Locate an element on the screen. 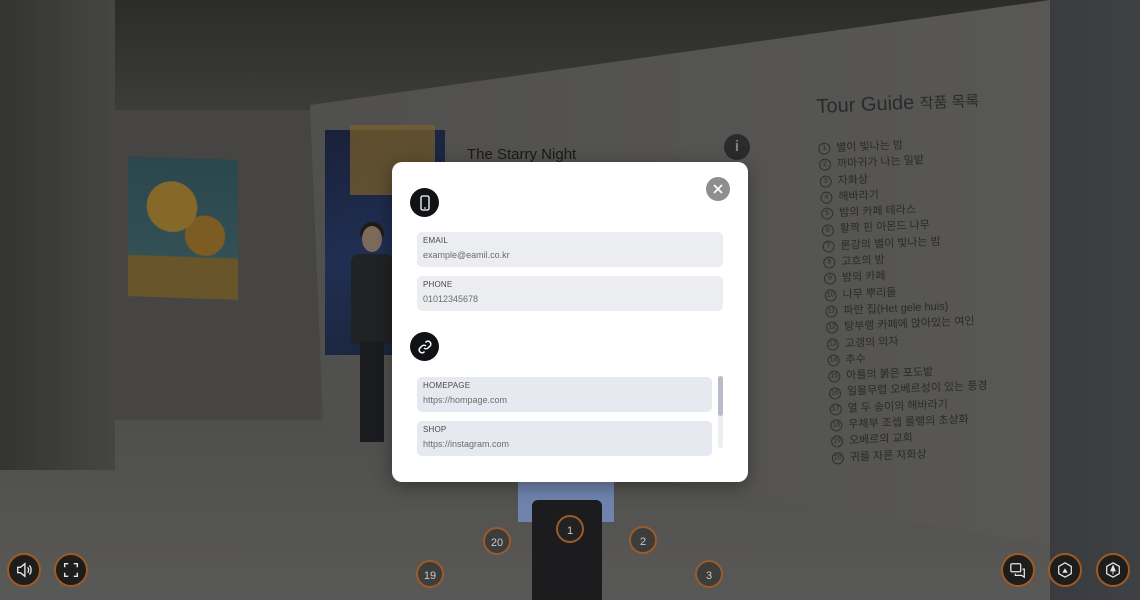 This screenshot has width=1140, height=600. speaker-icon is located at coordinates (24, 570).